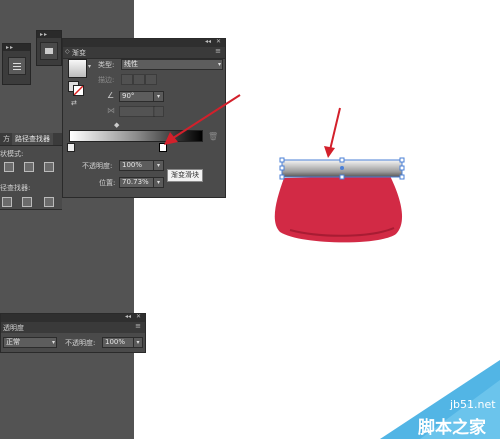  I want to click on transparency-panel: ◂◂ ✕ 透明度 ≡ 正常 ▾ 不透明度: 100% ▾, so click(73, 333).